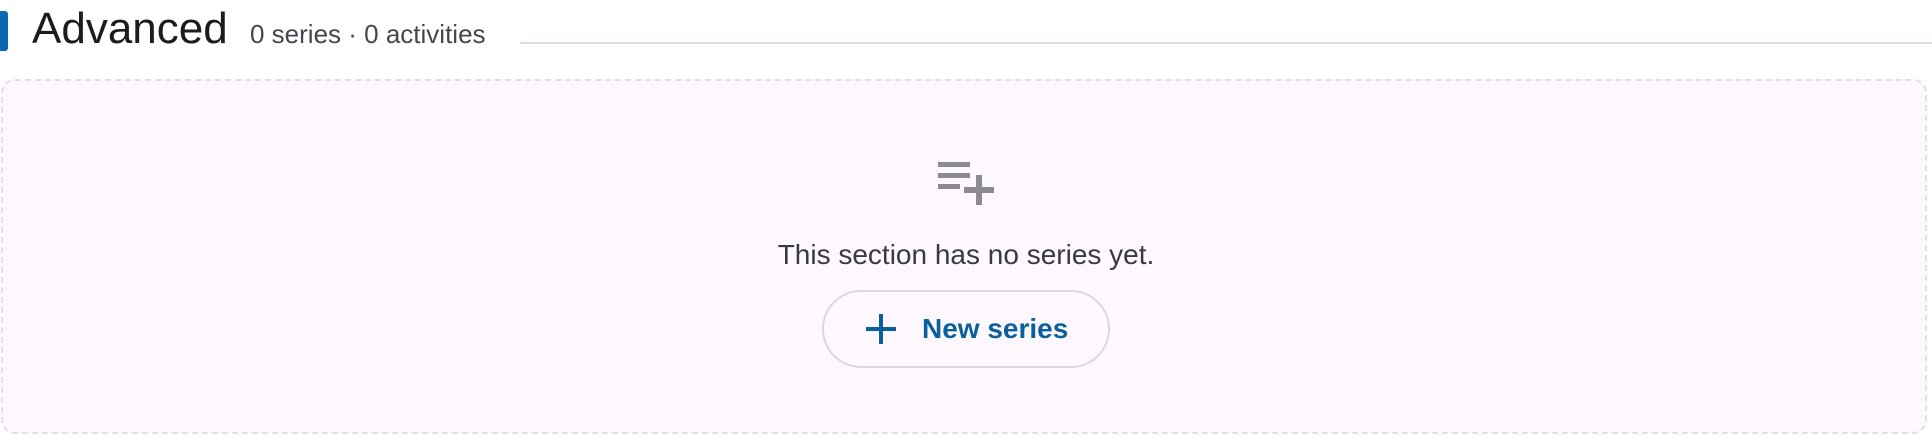 This screenshot has height=438, width=1932. Describe the element at coordinates (966, 30) in the screenshot. I see `section-header: Advanced 0 series · 0 activities` at that location.